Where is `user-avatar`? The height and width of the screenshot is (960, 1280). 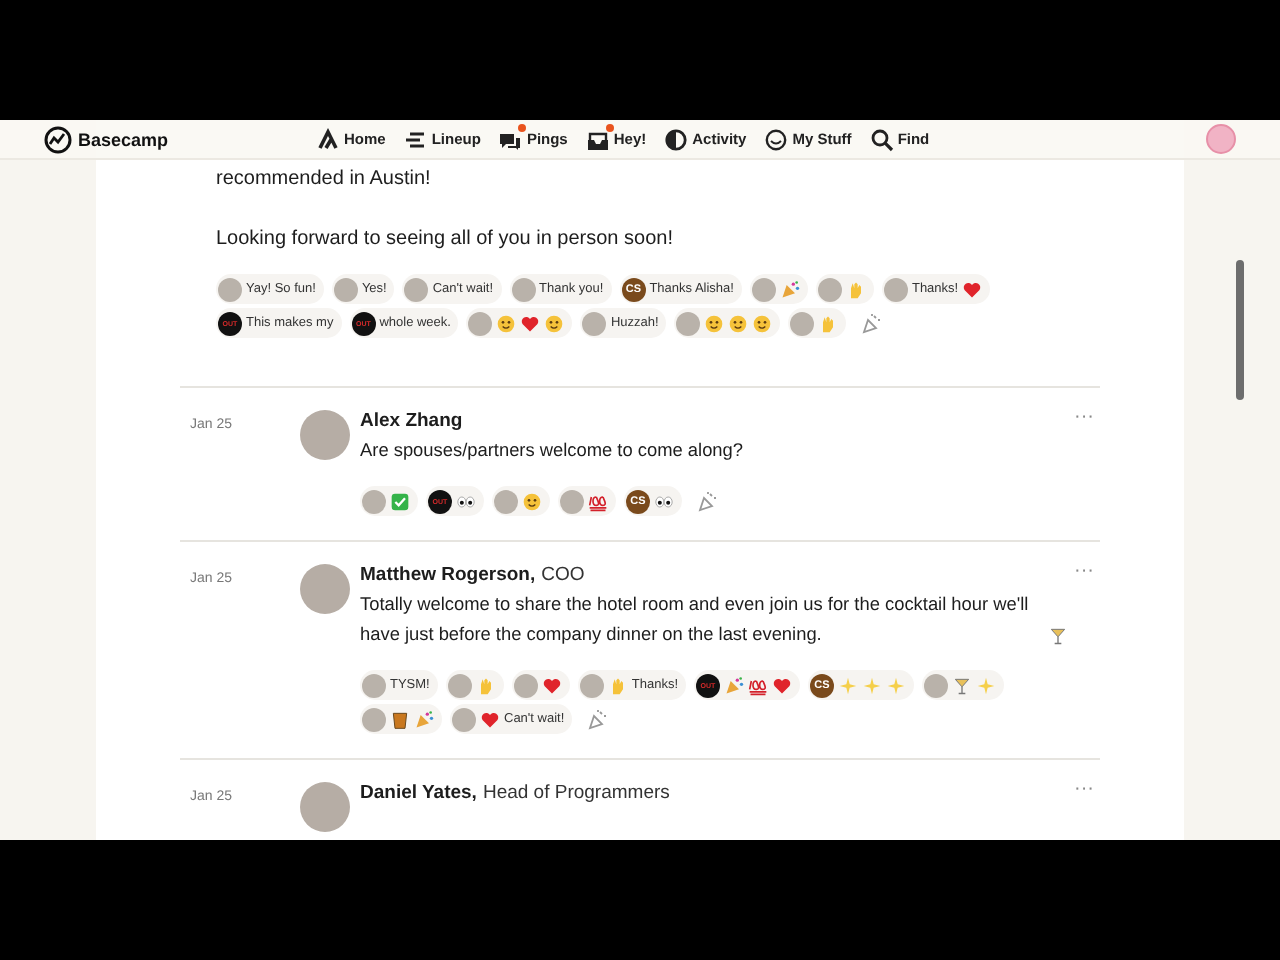
user-avatar is located at coordinates (1221, 139).